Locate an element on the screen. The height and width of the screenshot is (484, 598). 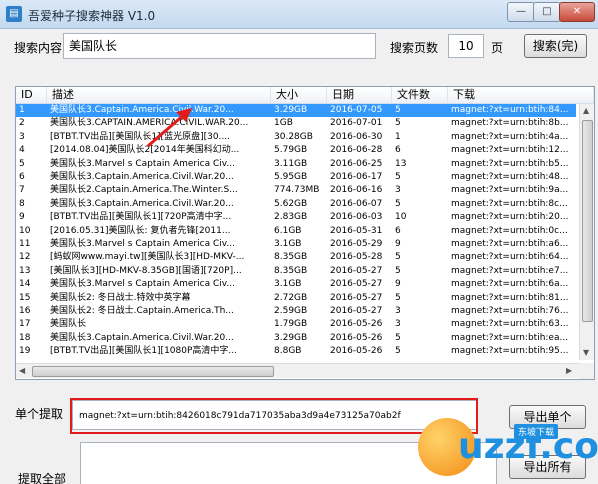
horizontal-scrollbar: ◀ ▶ is located at coordinates (297, 370).